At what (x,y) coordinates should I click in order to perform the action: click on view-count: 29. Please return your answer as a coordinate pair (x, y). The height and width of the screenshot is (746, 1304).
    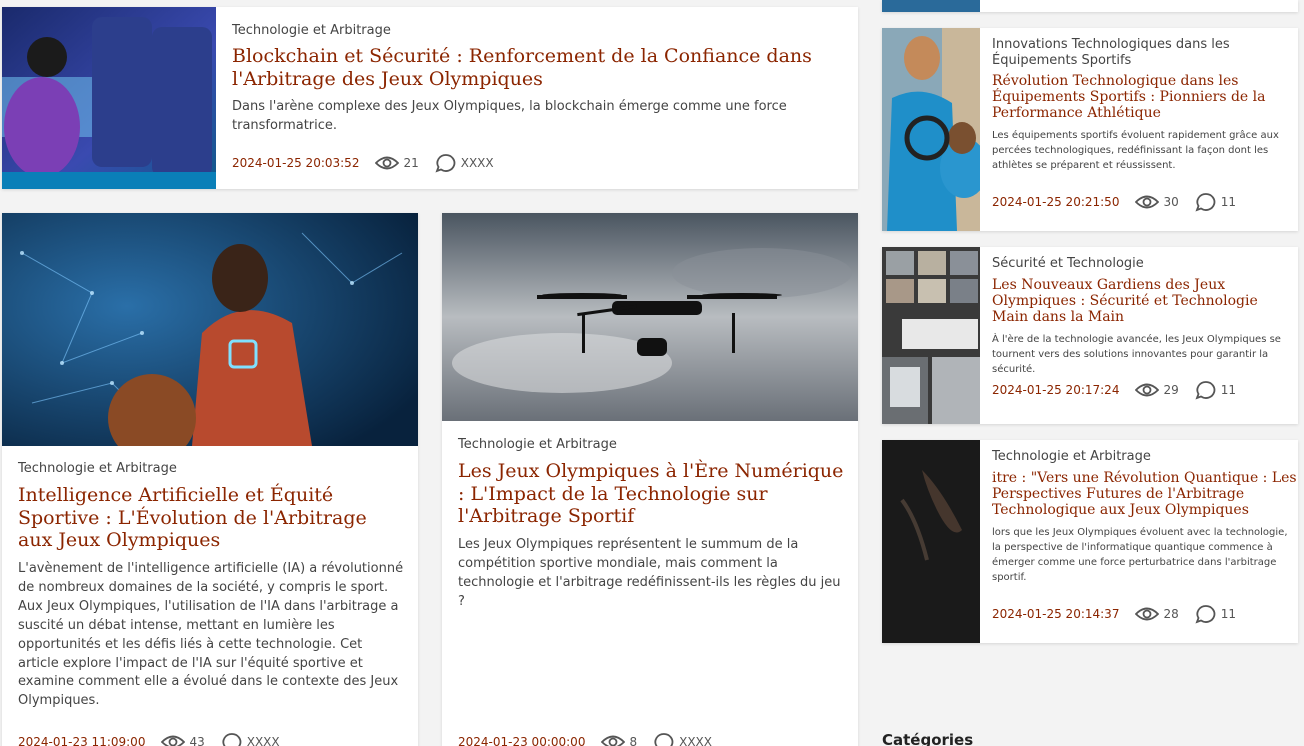
    Looking at the image, I should click on (1171, 390).